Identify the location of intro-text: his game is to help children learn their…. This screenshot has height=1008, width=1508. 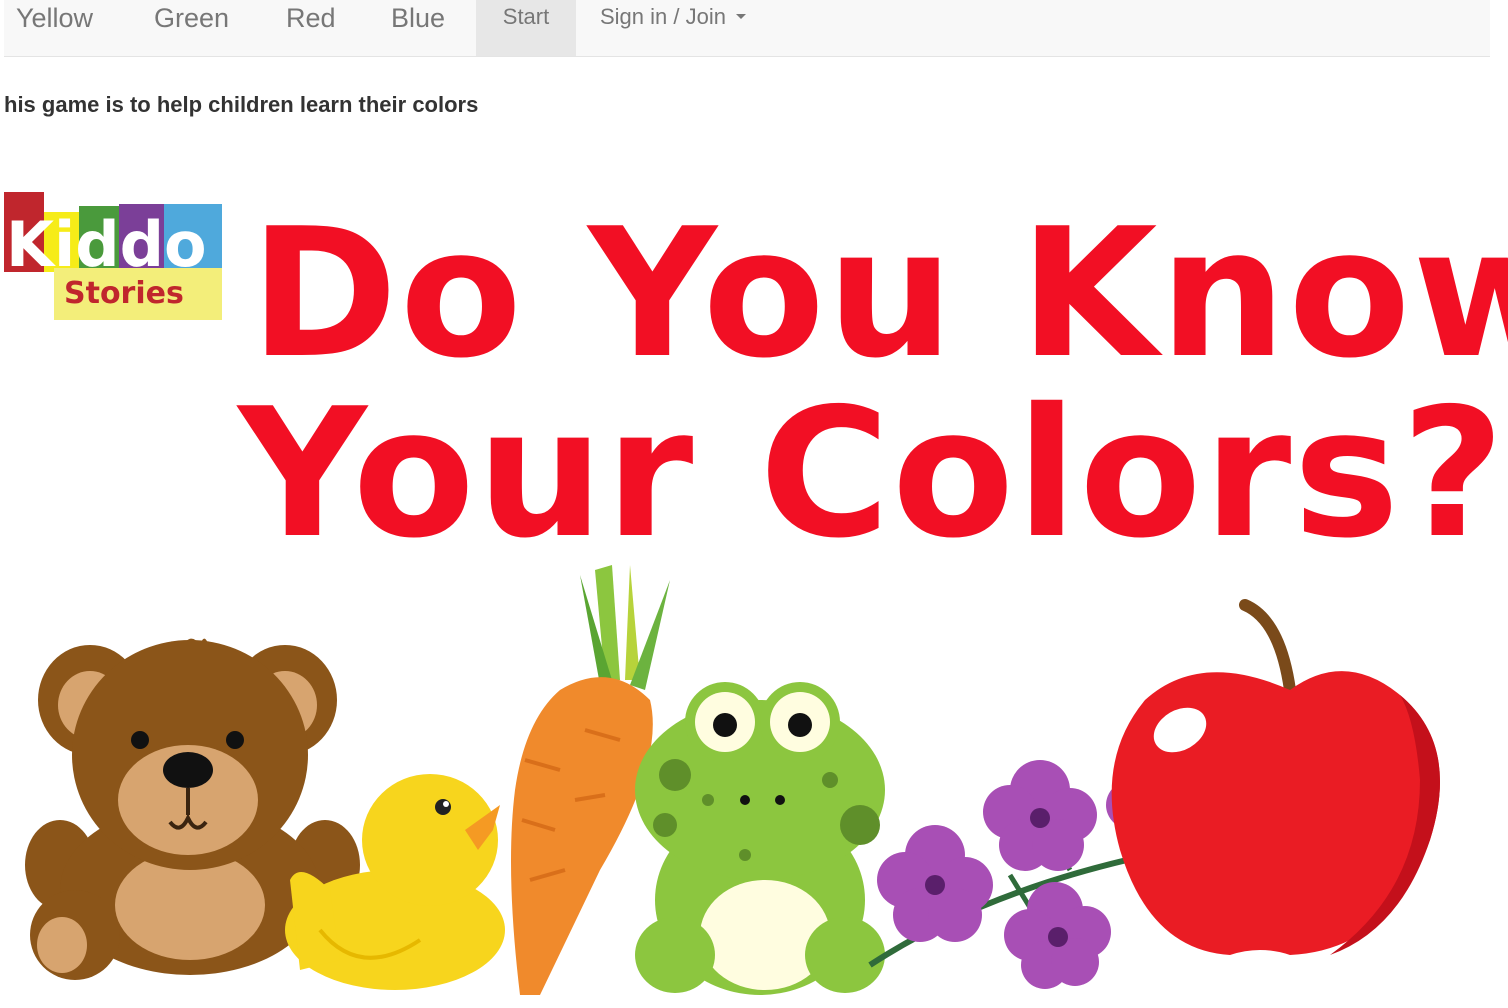
(241, 104).